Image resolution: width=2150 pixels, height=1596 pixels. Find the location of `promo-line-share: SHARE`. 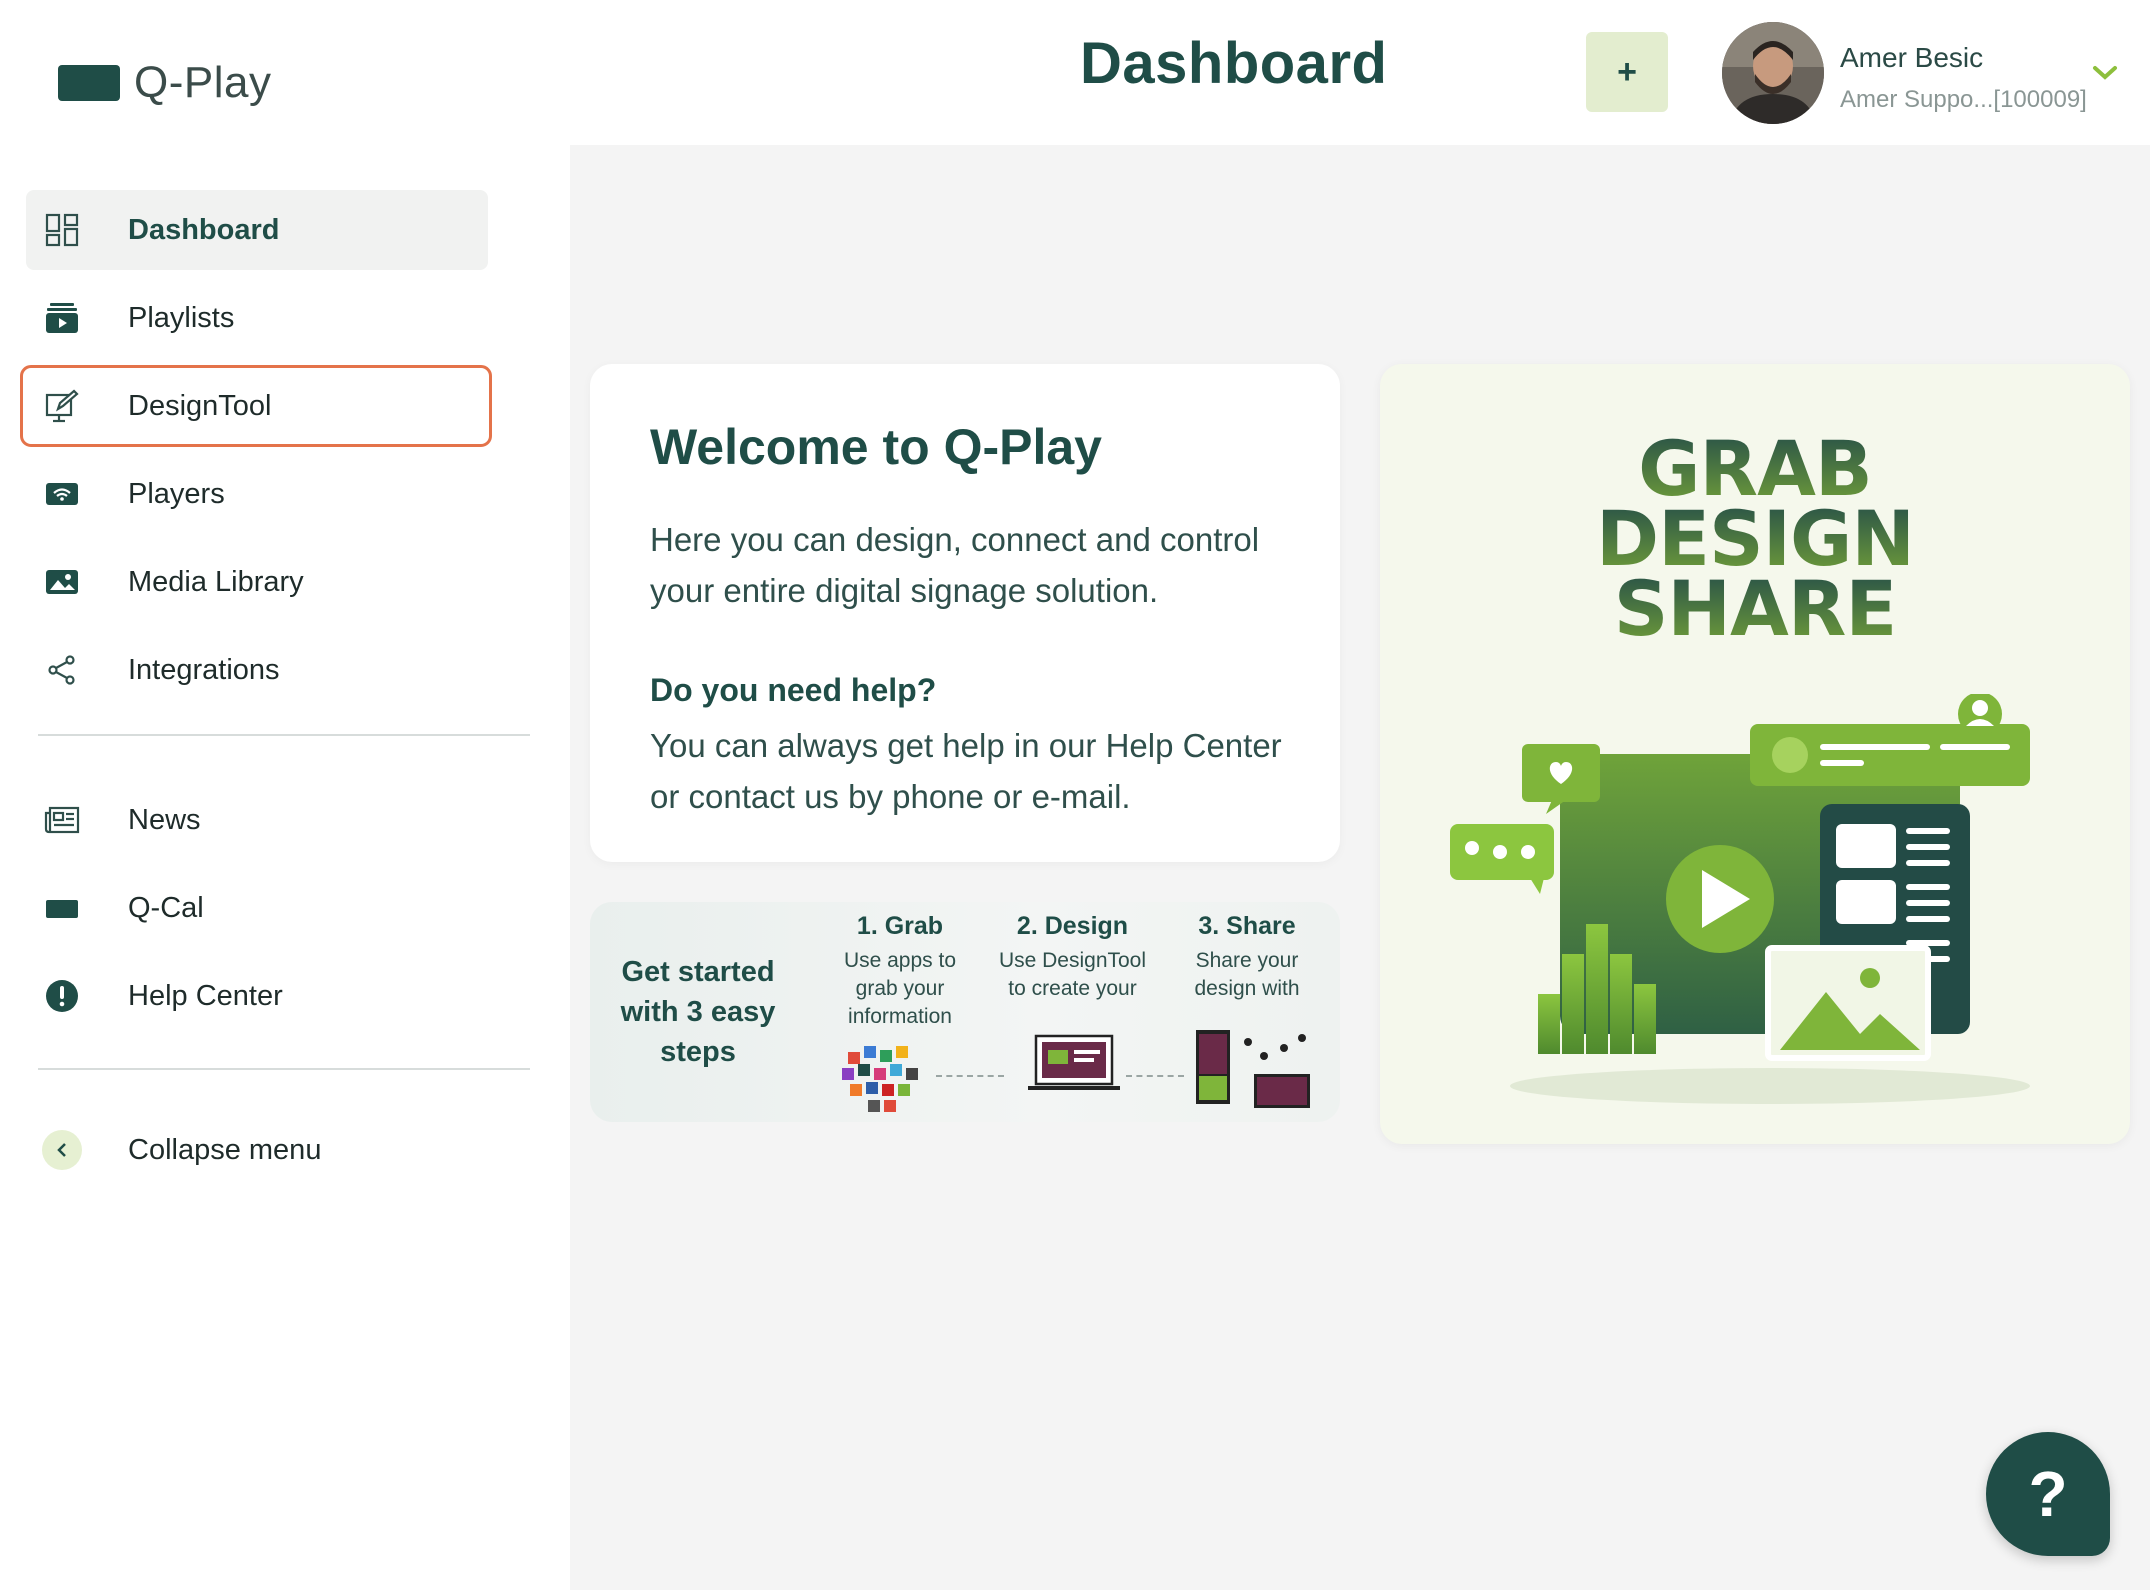

promo-line-share: SHARE is located at coordinates (1755, 609).